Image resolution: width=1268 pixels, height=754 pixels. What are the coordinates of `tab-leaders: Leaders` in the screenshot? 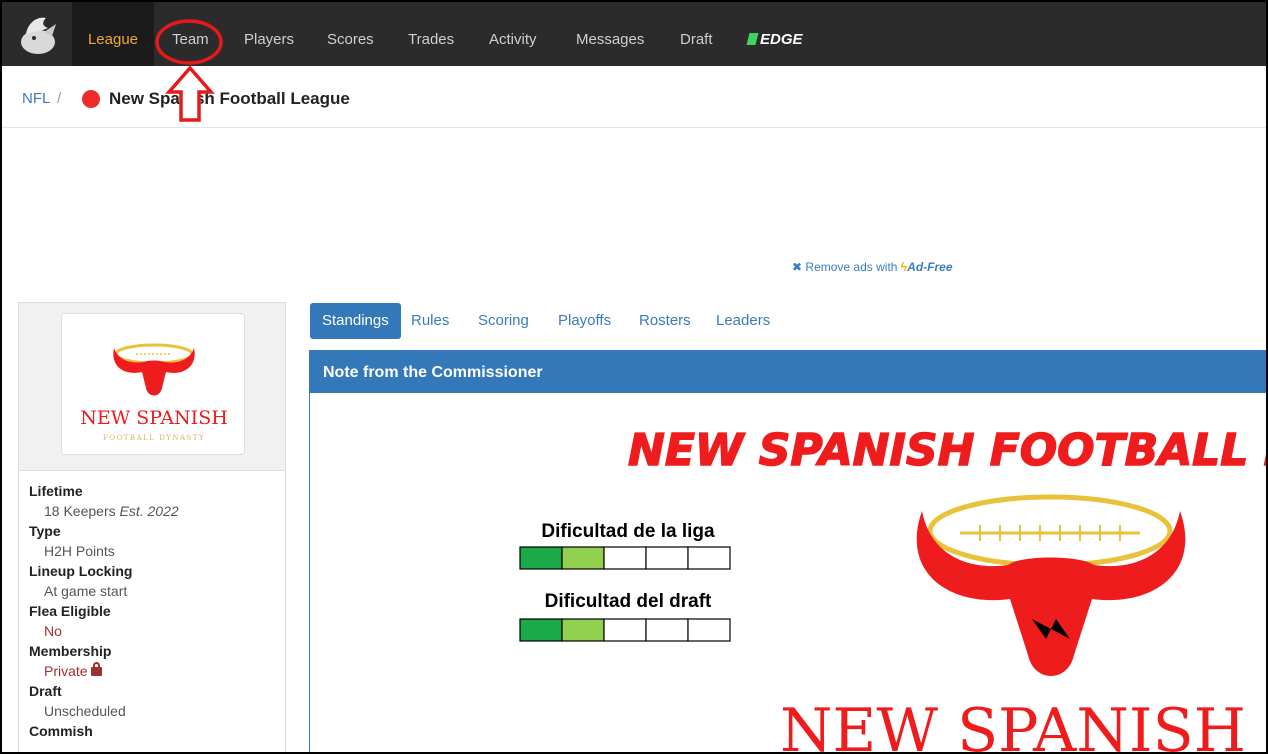 It's located at (743, 321).